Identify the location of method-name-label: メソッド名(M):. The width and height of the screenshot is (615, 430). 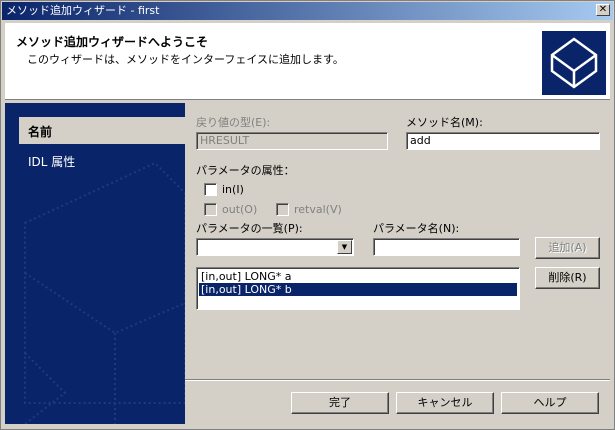
(444, 122).